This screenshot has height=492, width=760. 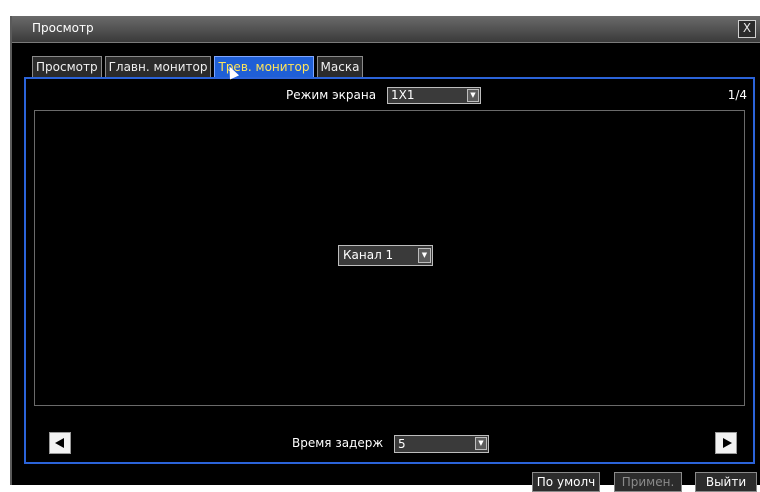 What do you see at coordinates (648, 482) in the screenshot?
I see `apply-button: Примен.` at bounding box center [648, 482].